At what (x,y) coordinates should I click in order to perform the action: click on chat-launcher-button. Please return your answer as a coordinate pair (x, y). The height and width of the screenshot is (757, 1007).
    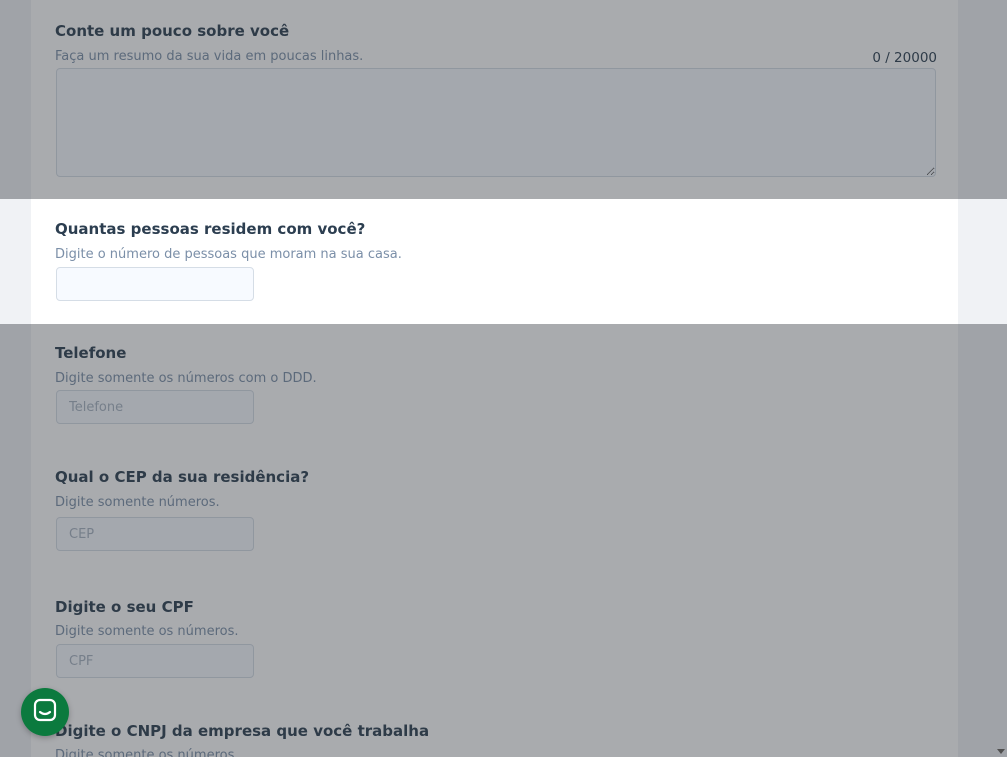
    Looking at the image, I should click on (45, 712).